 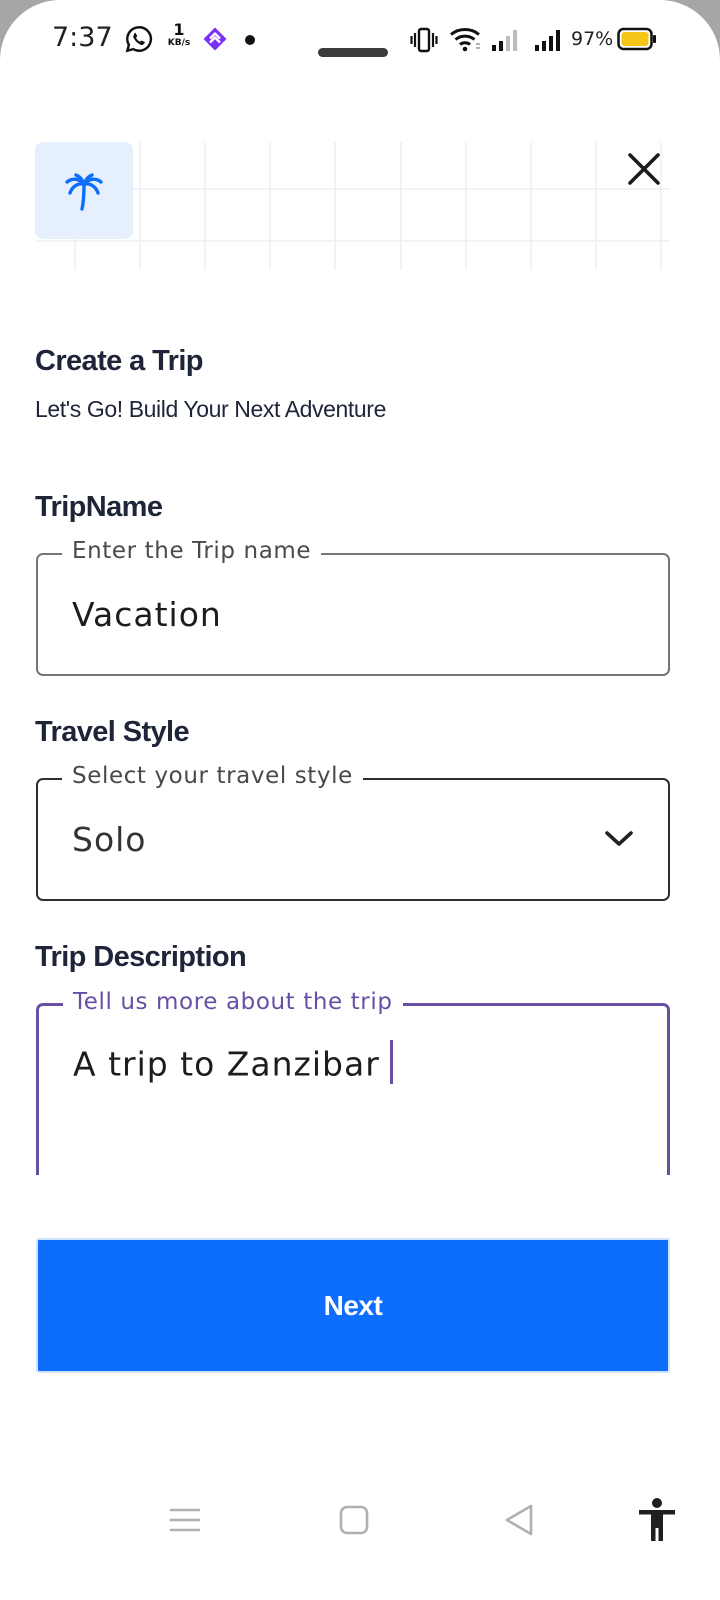 What do you see at coordinates (119, 361) in the screenshot?
I see `page-title: Create a Trip` at bounding box center [119, 361].